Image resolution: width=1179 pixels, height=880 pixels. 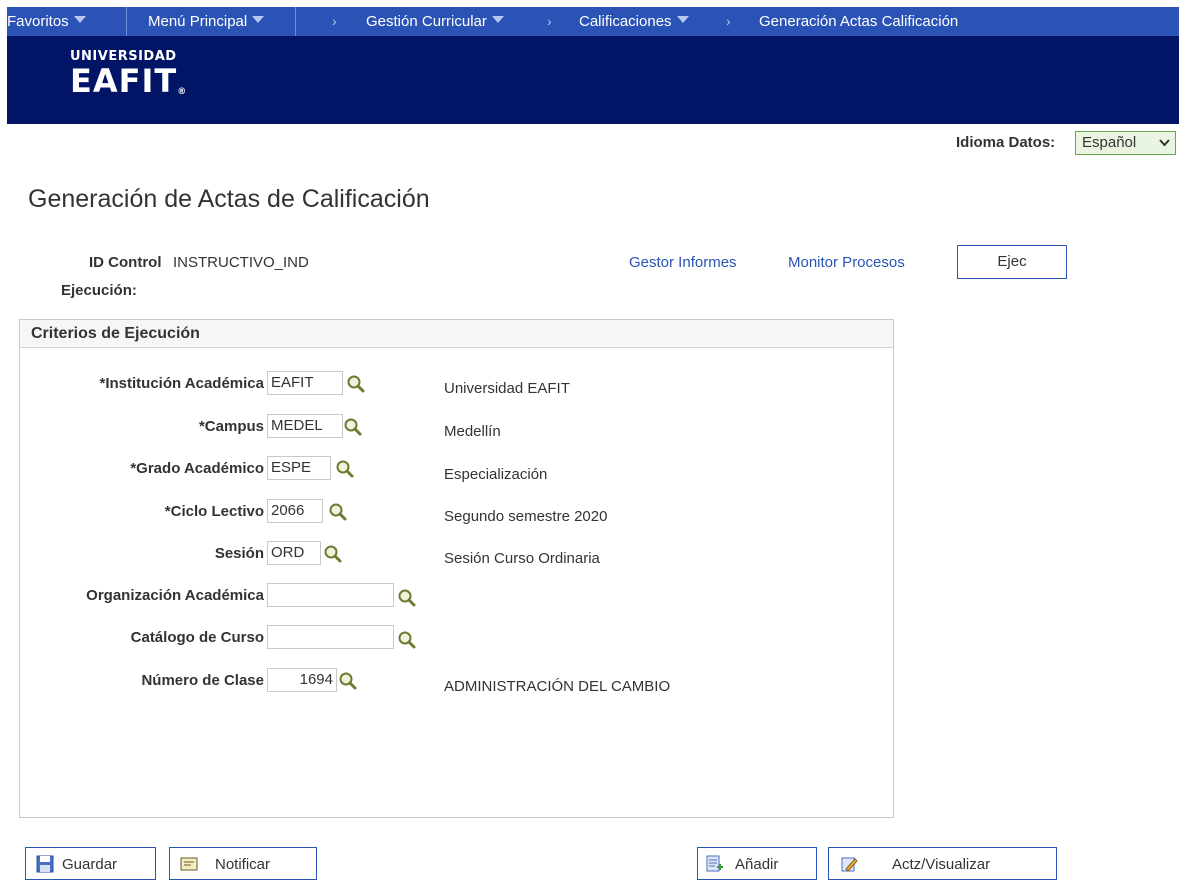 I want to click on page-title: Generación de Actas de Calificación, so click(x=229, y=199).